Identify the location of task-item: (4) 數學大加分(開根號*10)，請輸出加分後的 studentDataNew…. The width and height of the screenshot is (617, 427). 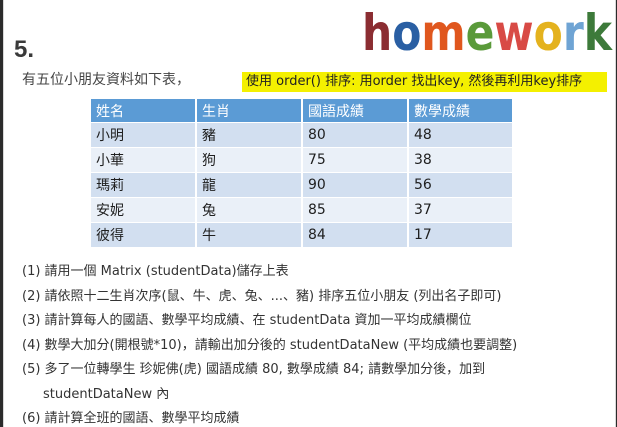
(270, 345).